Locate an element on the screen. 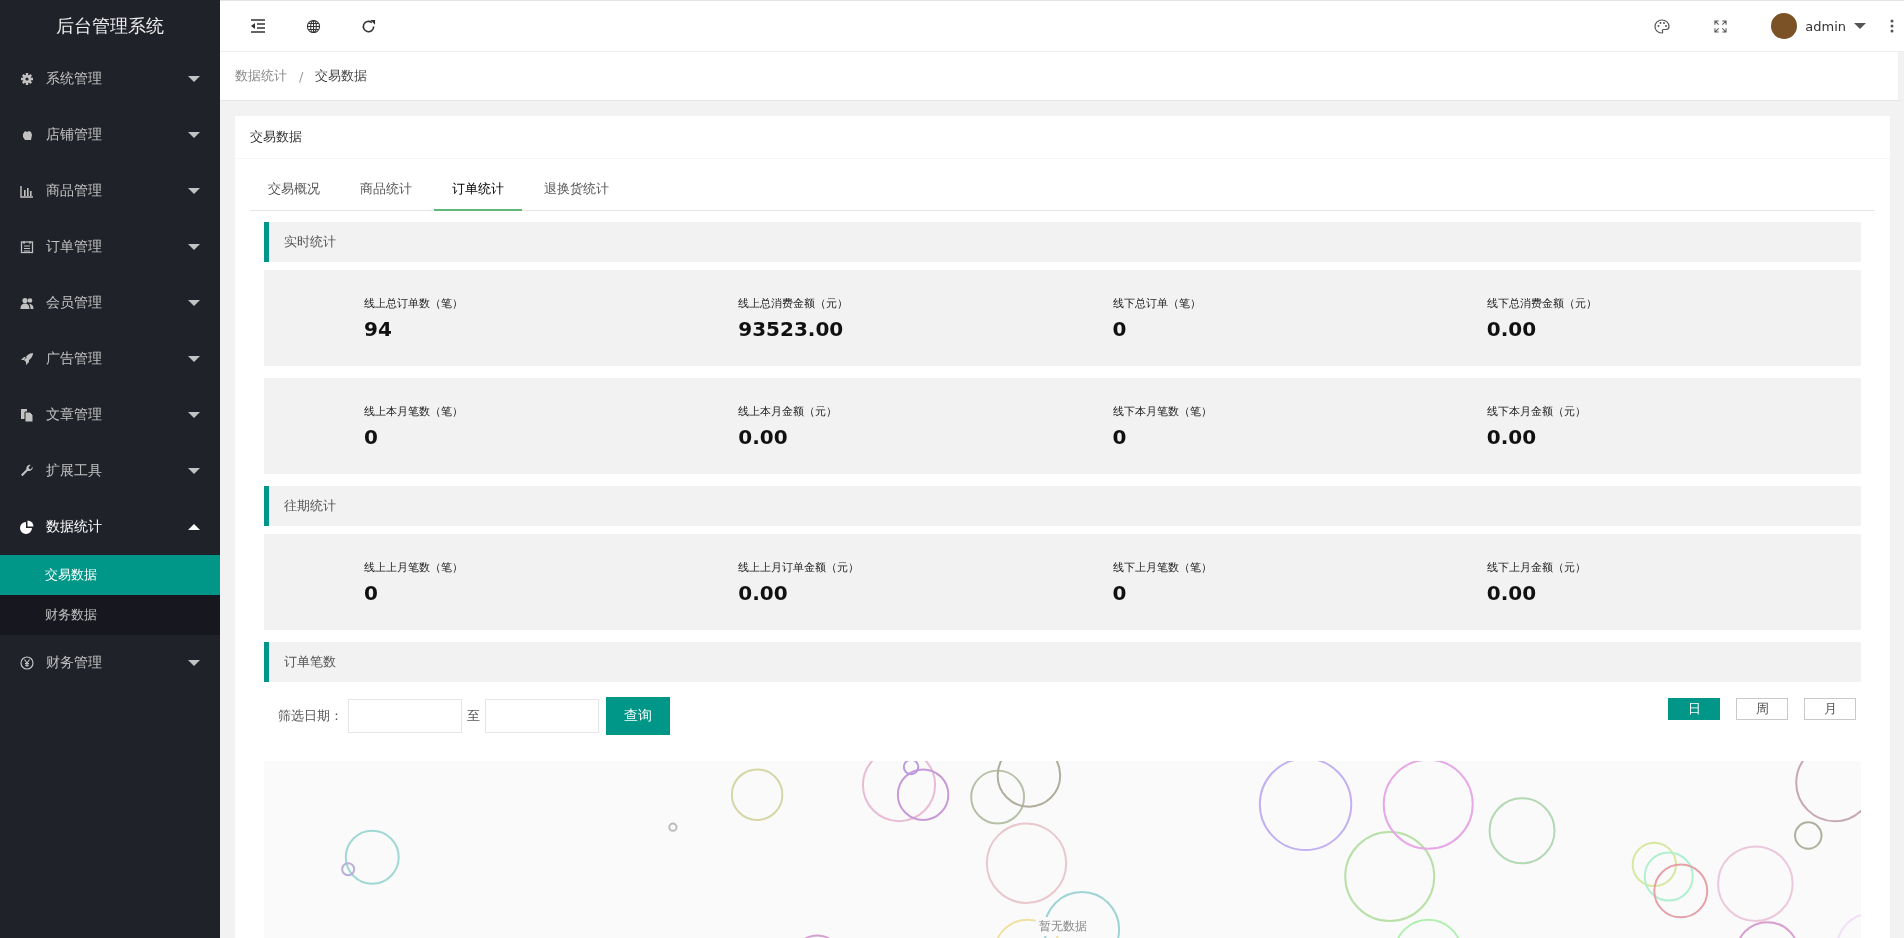 The image size is (1904, 938). empty-message: 暂无数据 is located at coordinates (1062, 926).